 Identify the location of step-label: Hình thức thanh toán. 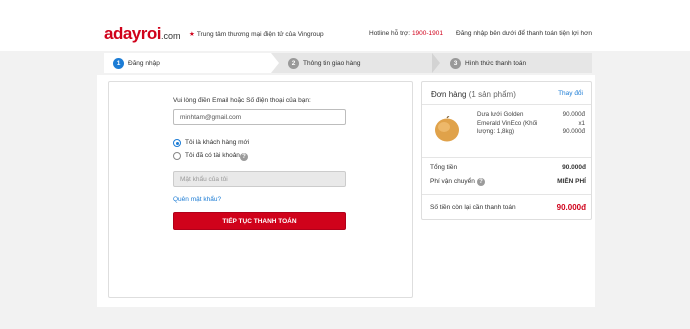
(496, 63).